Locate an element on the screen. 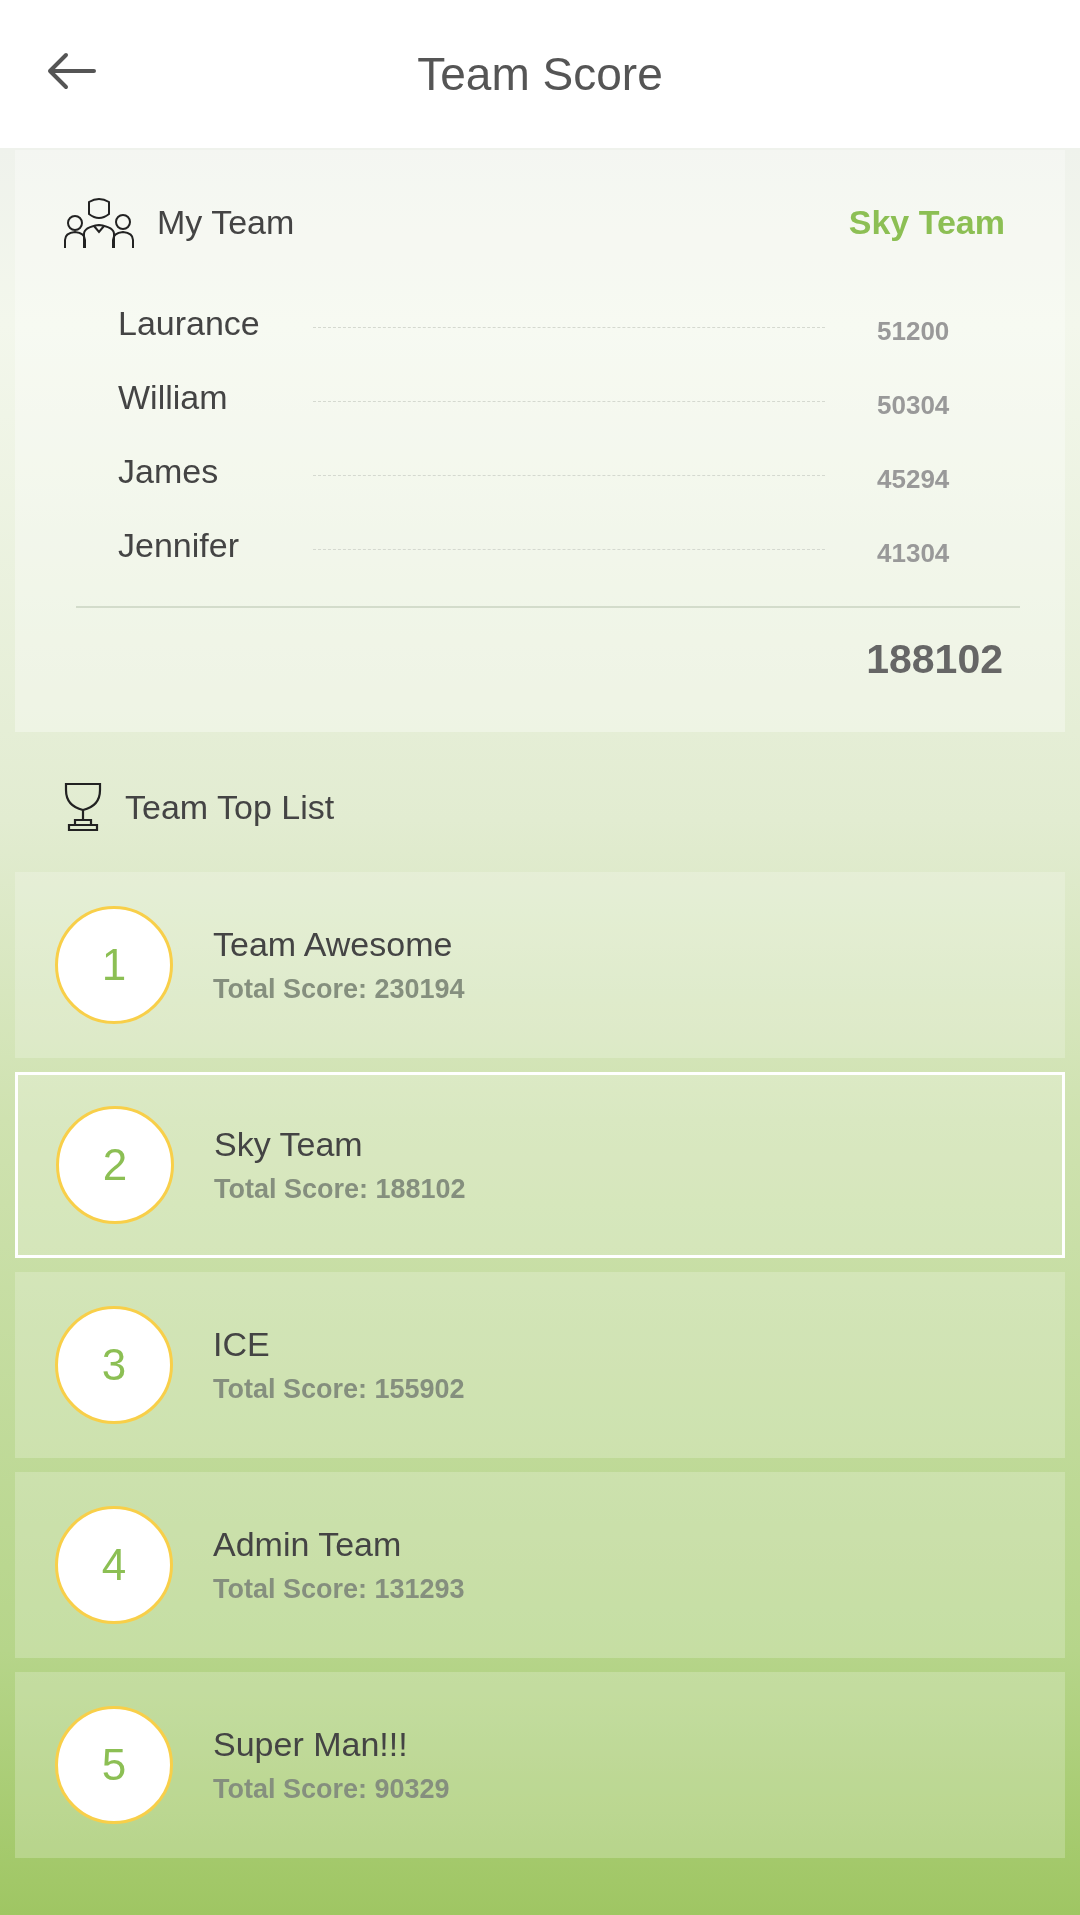 Image resolution: width=1080 pixels, height=1915 pixels. team-score: Total Score: 230194 is located at coordinates (339, 989).